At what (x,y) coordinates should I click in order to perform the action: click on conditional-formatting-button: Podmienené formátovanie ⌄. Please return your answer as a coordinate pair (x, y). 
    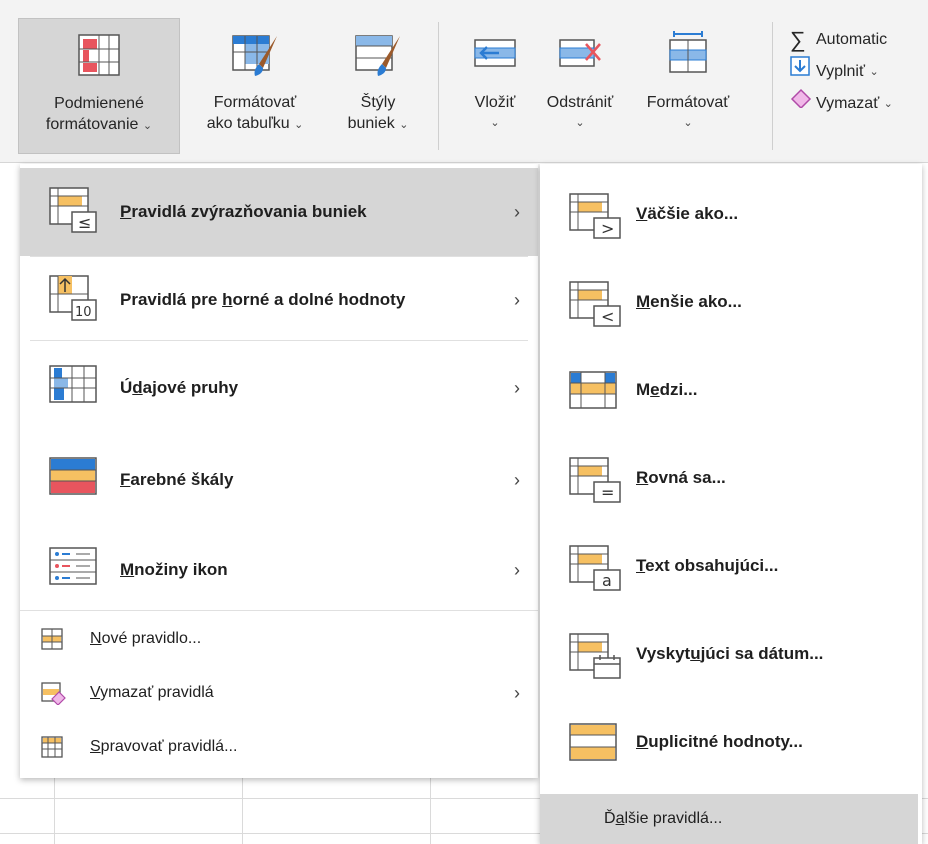
    Looking at the image, I should click on (99, 86).